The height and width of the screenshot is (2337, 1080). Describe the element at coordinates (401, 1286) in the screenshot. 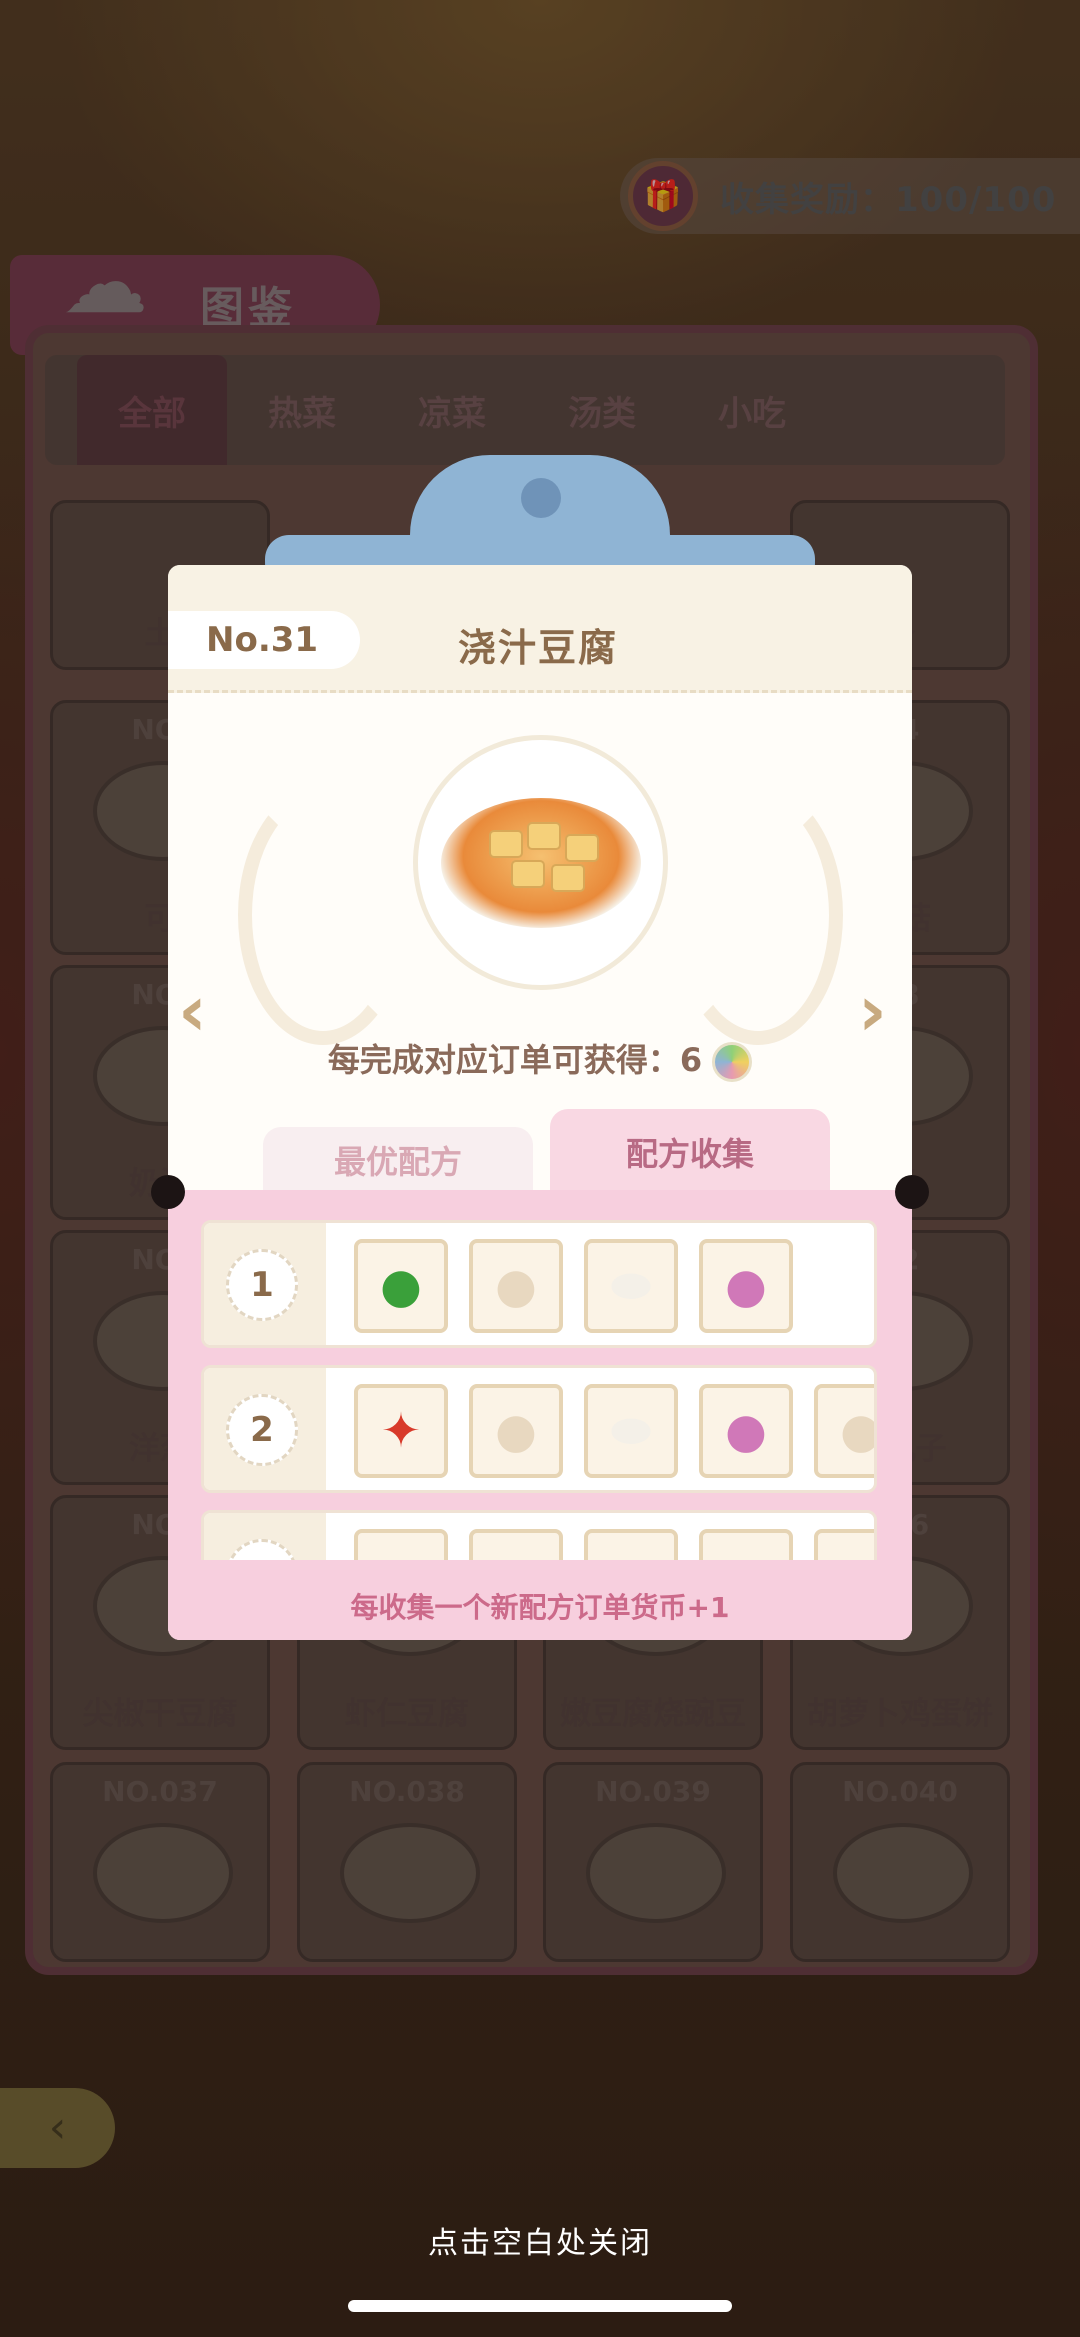

I see `green-pepper-icon: ●` at that location.